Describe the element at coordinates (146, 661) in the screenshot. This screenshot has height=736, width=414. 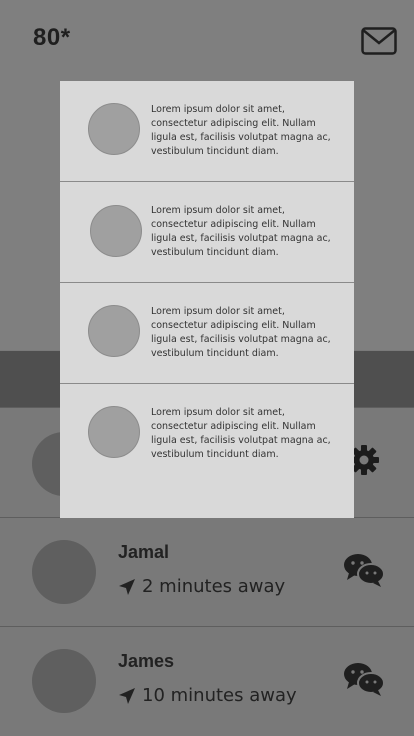
I see `contact-name: James` at that location.